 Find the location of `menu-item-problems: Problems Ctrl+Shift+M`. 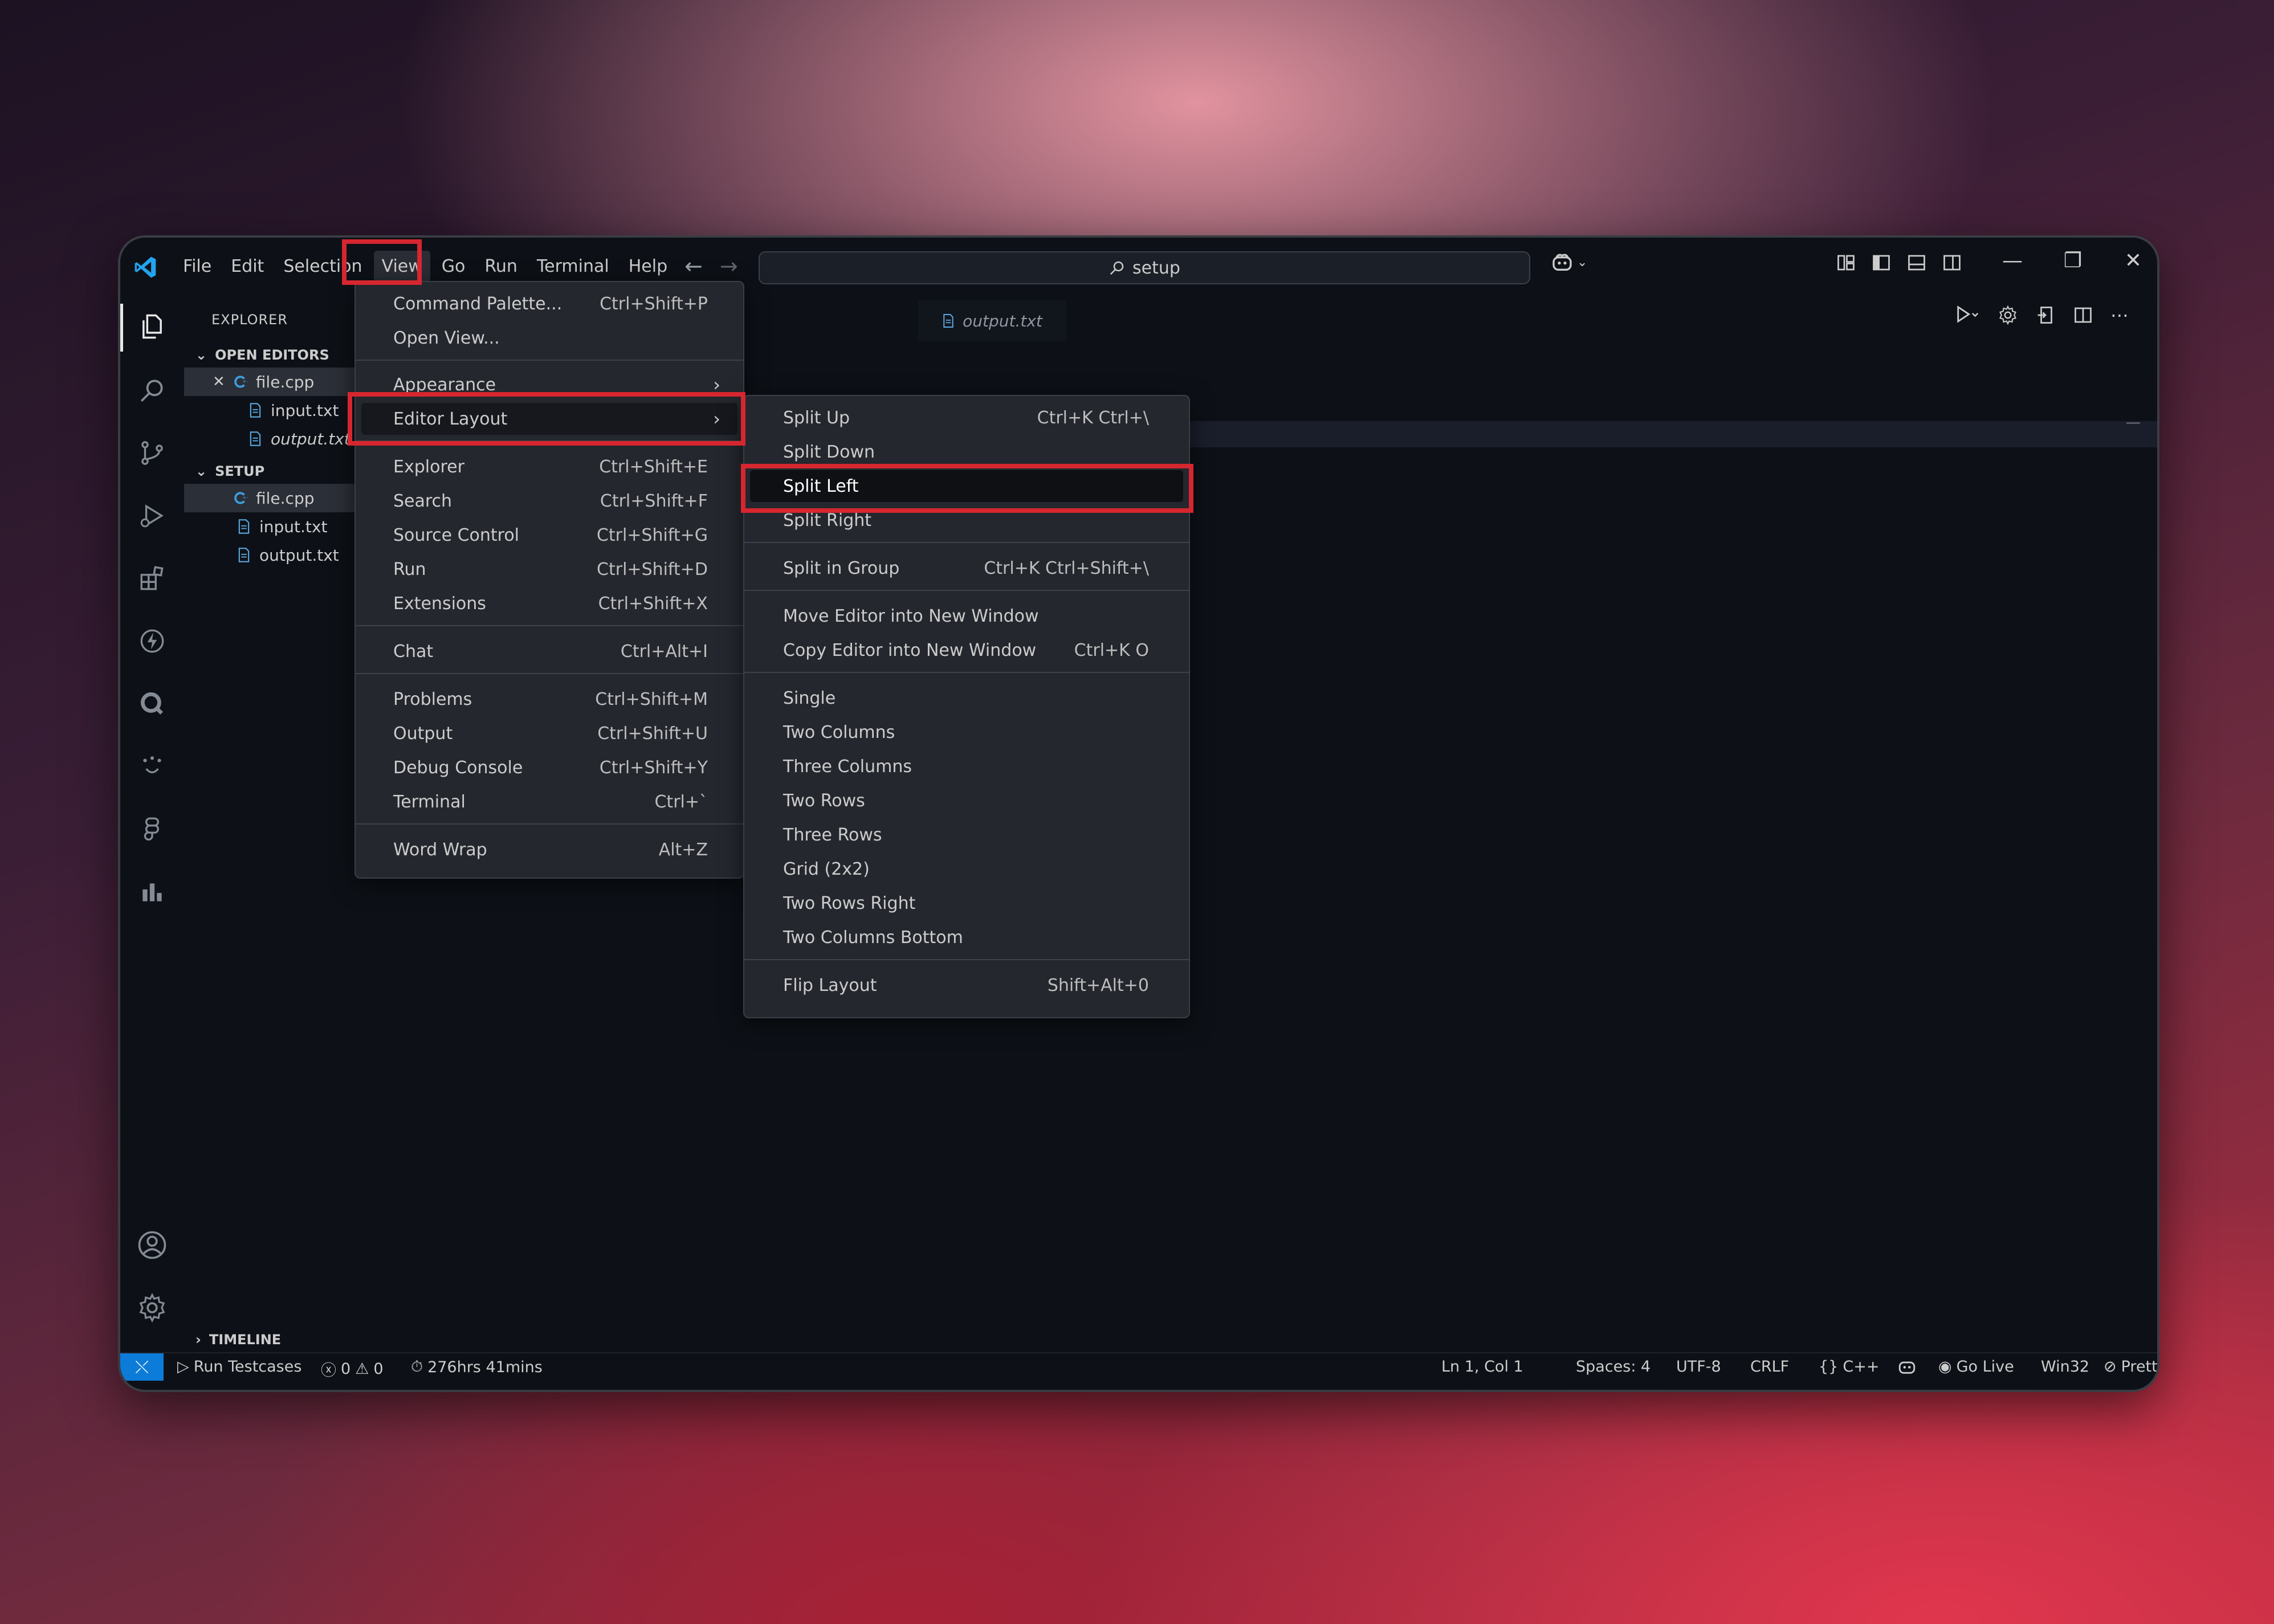

menu-item-problems: Problems Ctrl+Shift+M is located at coordinates (549, 699).